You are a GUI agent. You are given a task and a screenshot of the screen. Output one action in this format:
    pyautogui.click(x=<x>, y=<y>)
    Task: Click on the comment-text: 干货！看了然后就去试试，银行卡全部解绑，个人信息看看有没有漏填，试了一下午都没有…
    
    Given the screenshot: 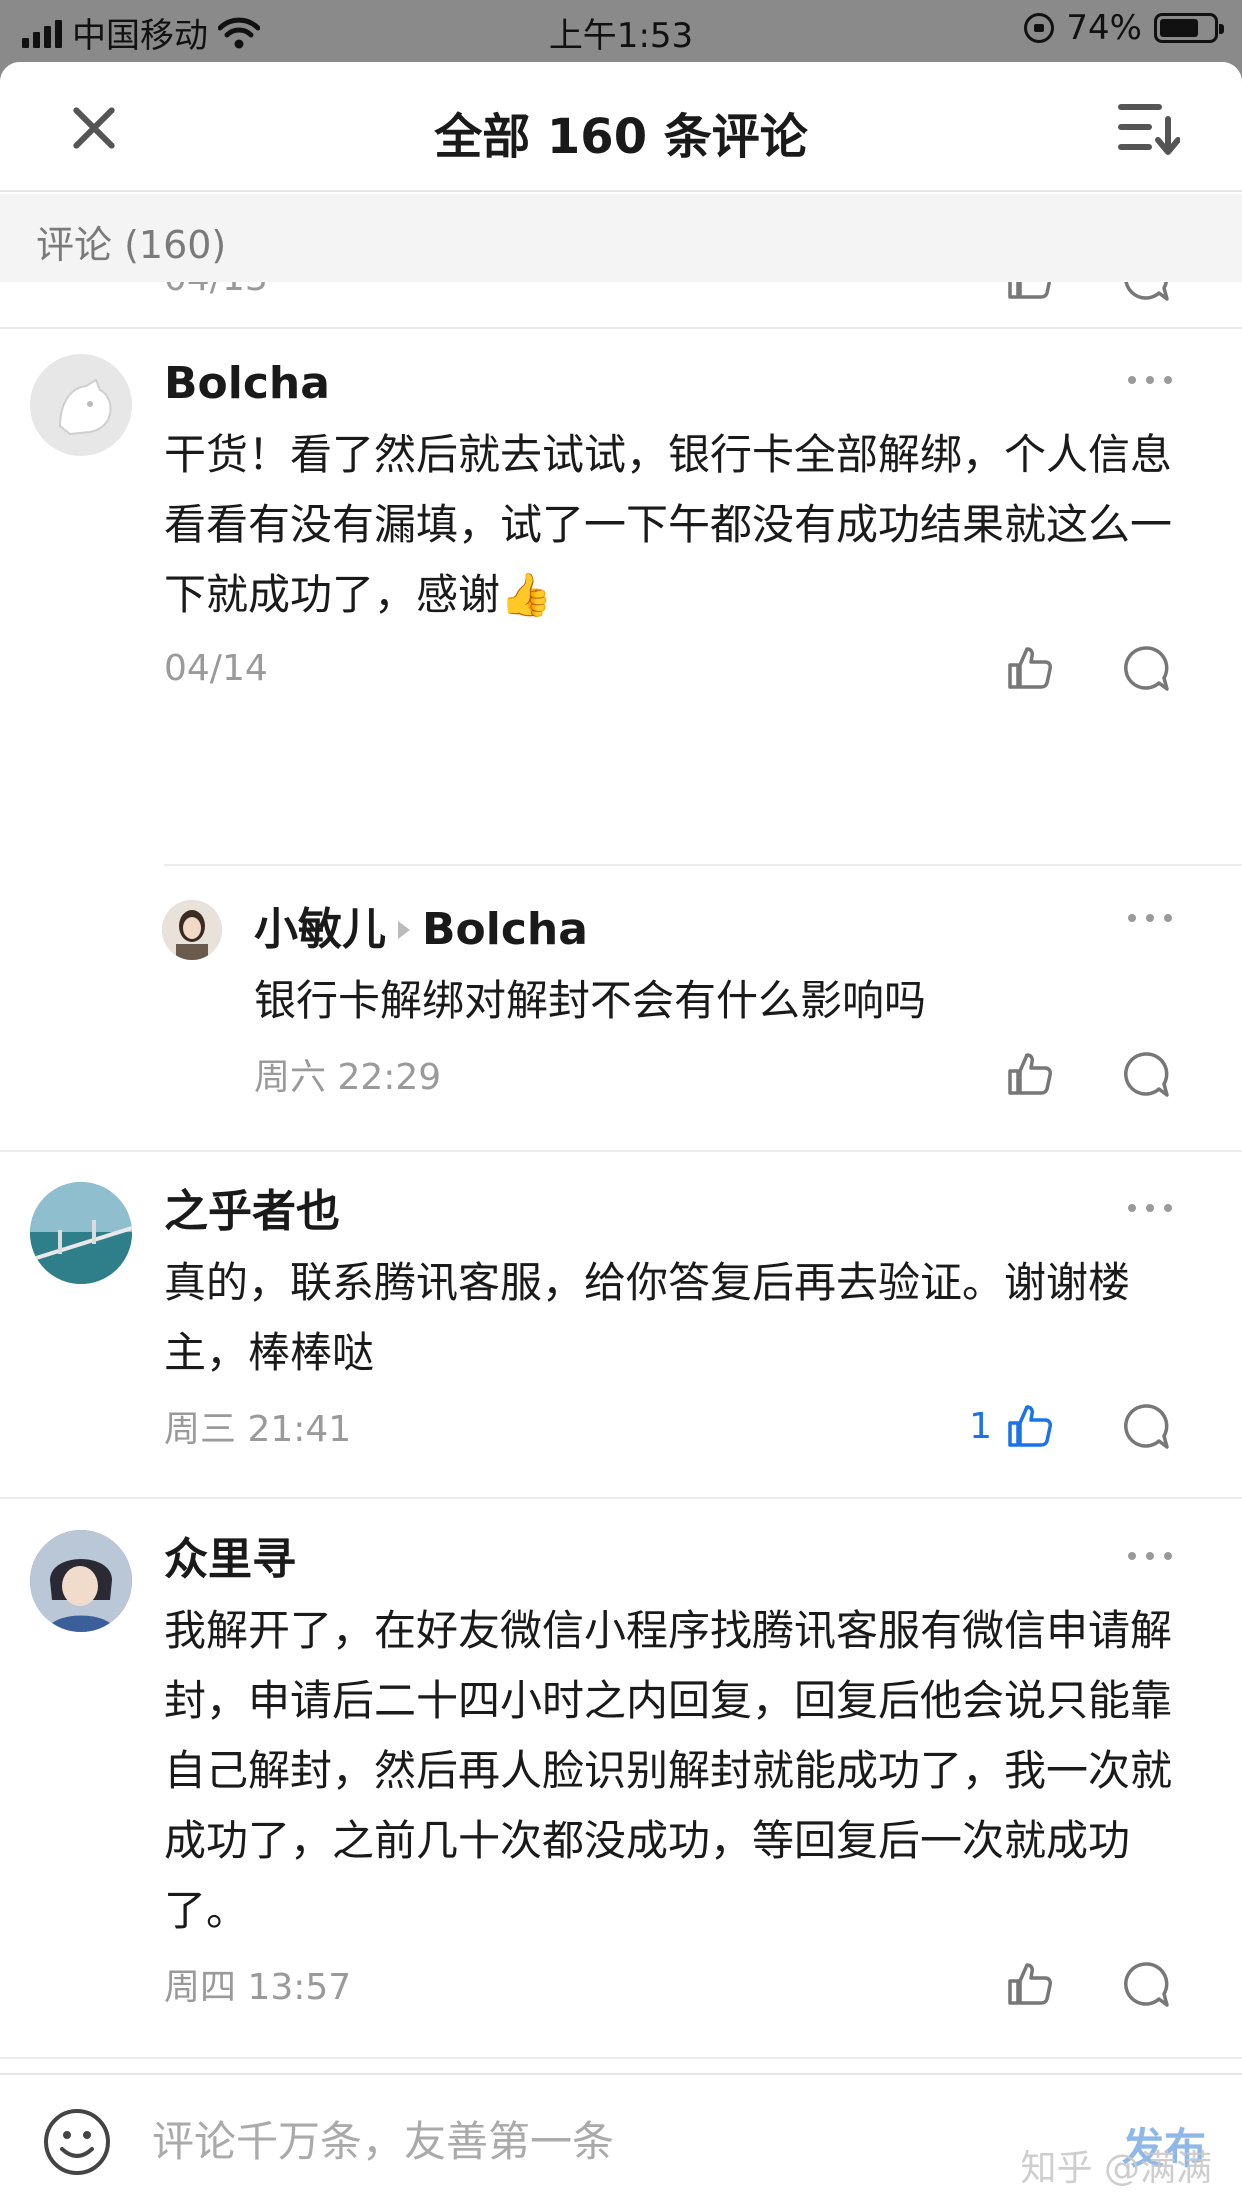 What is the action you would take?
    pyautogui.click(x=668, y=524)
    